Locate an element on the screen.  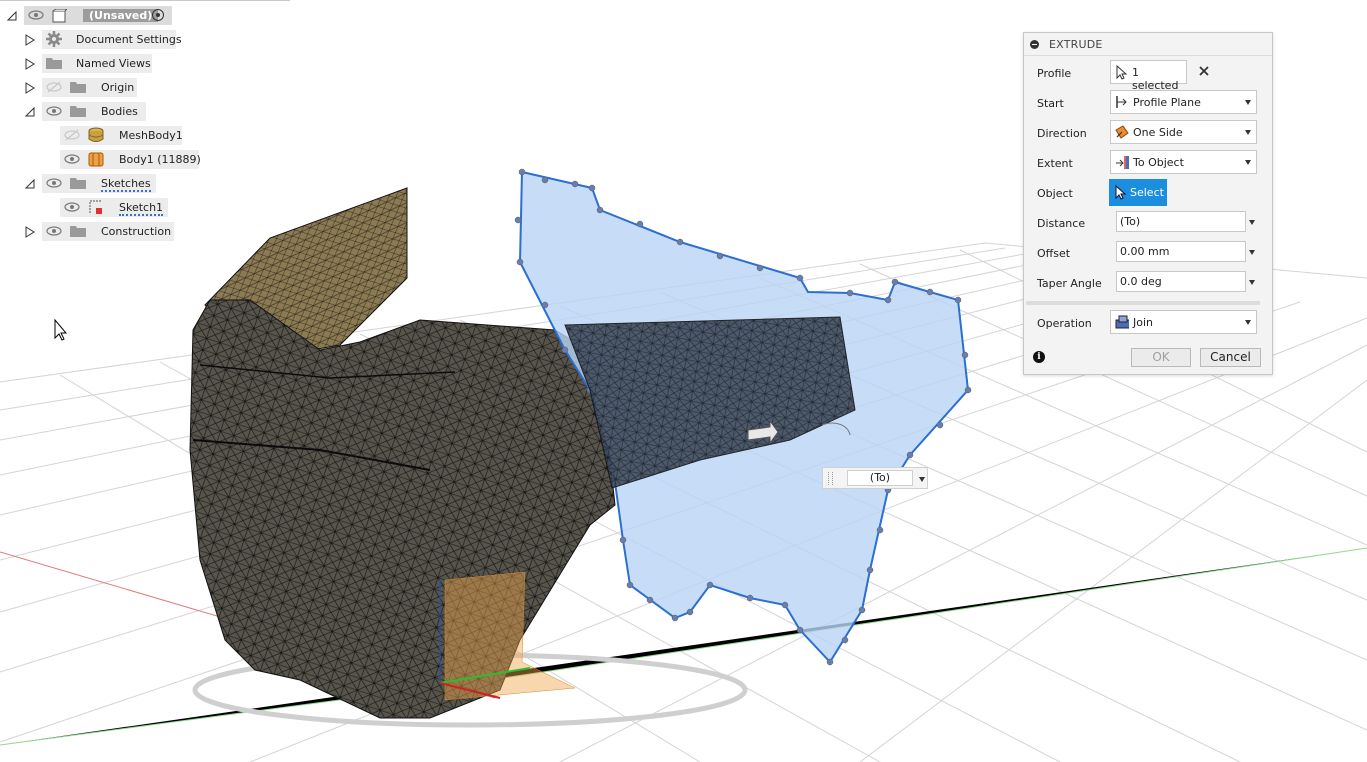
origin-plane is located at coordinates (510, 636).